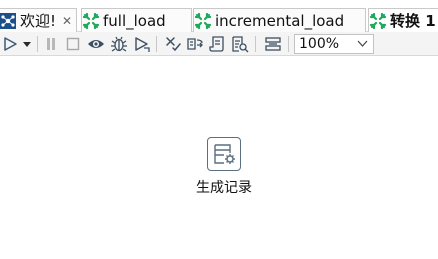 This screenshot has height=259, width=438. I want to click on tab-label: 转换 1, so click(413, 21).